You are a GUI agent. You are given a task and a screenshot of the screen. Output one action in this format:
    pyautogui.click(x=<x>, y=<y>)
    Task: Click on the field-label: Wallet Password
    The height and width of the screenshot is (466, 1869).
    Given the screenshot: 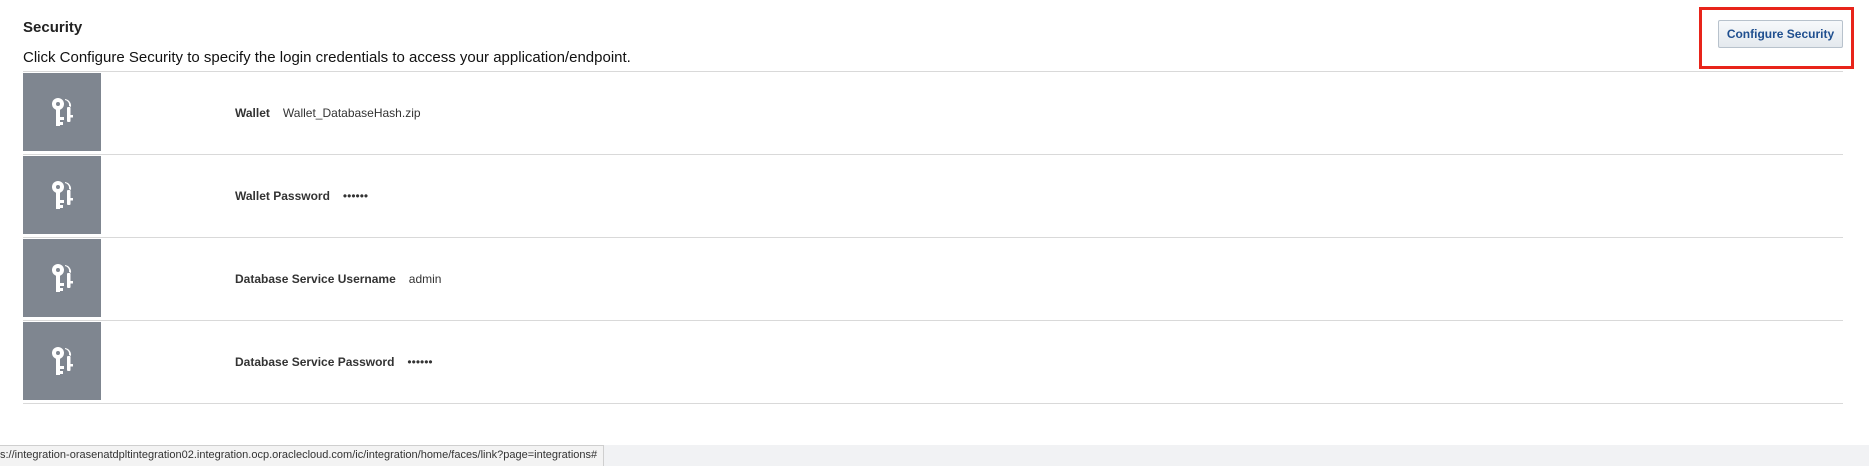 What is the action you would take?
    pyautogui.click(x=282, y=196)
    